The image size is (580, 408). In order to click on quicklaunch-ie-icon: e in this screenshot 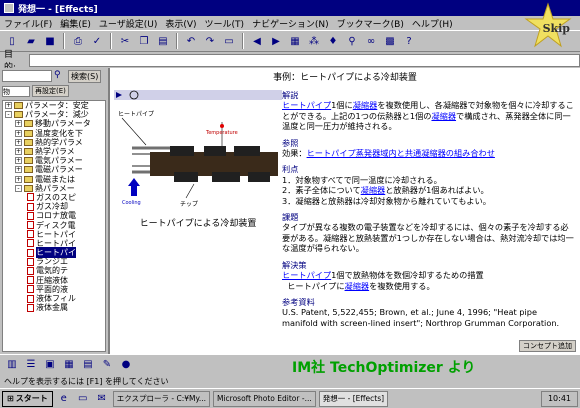, I will do `click(64, 399)`.